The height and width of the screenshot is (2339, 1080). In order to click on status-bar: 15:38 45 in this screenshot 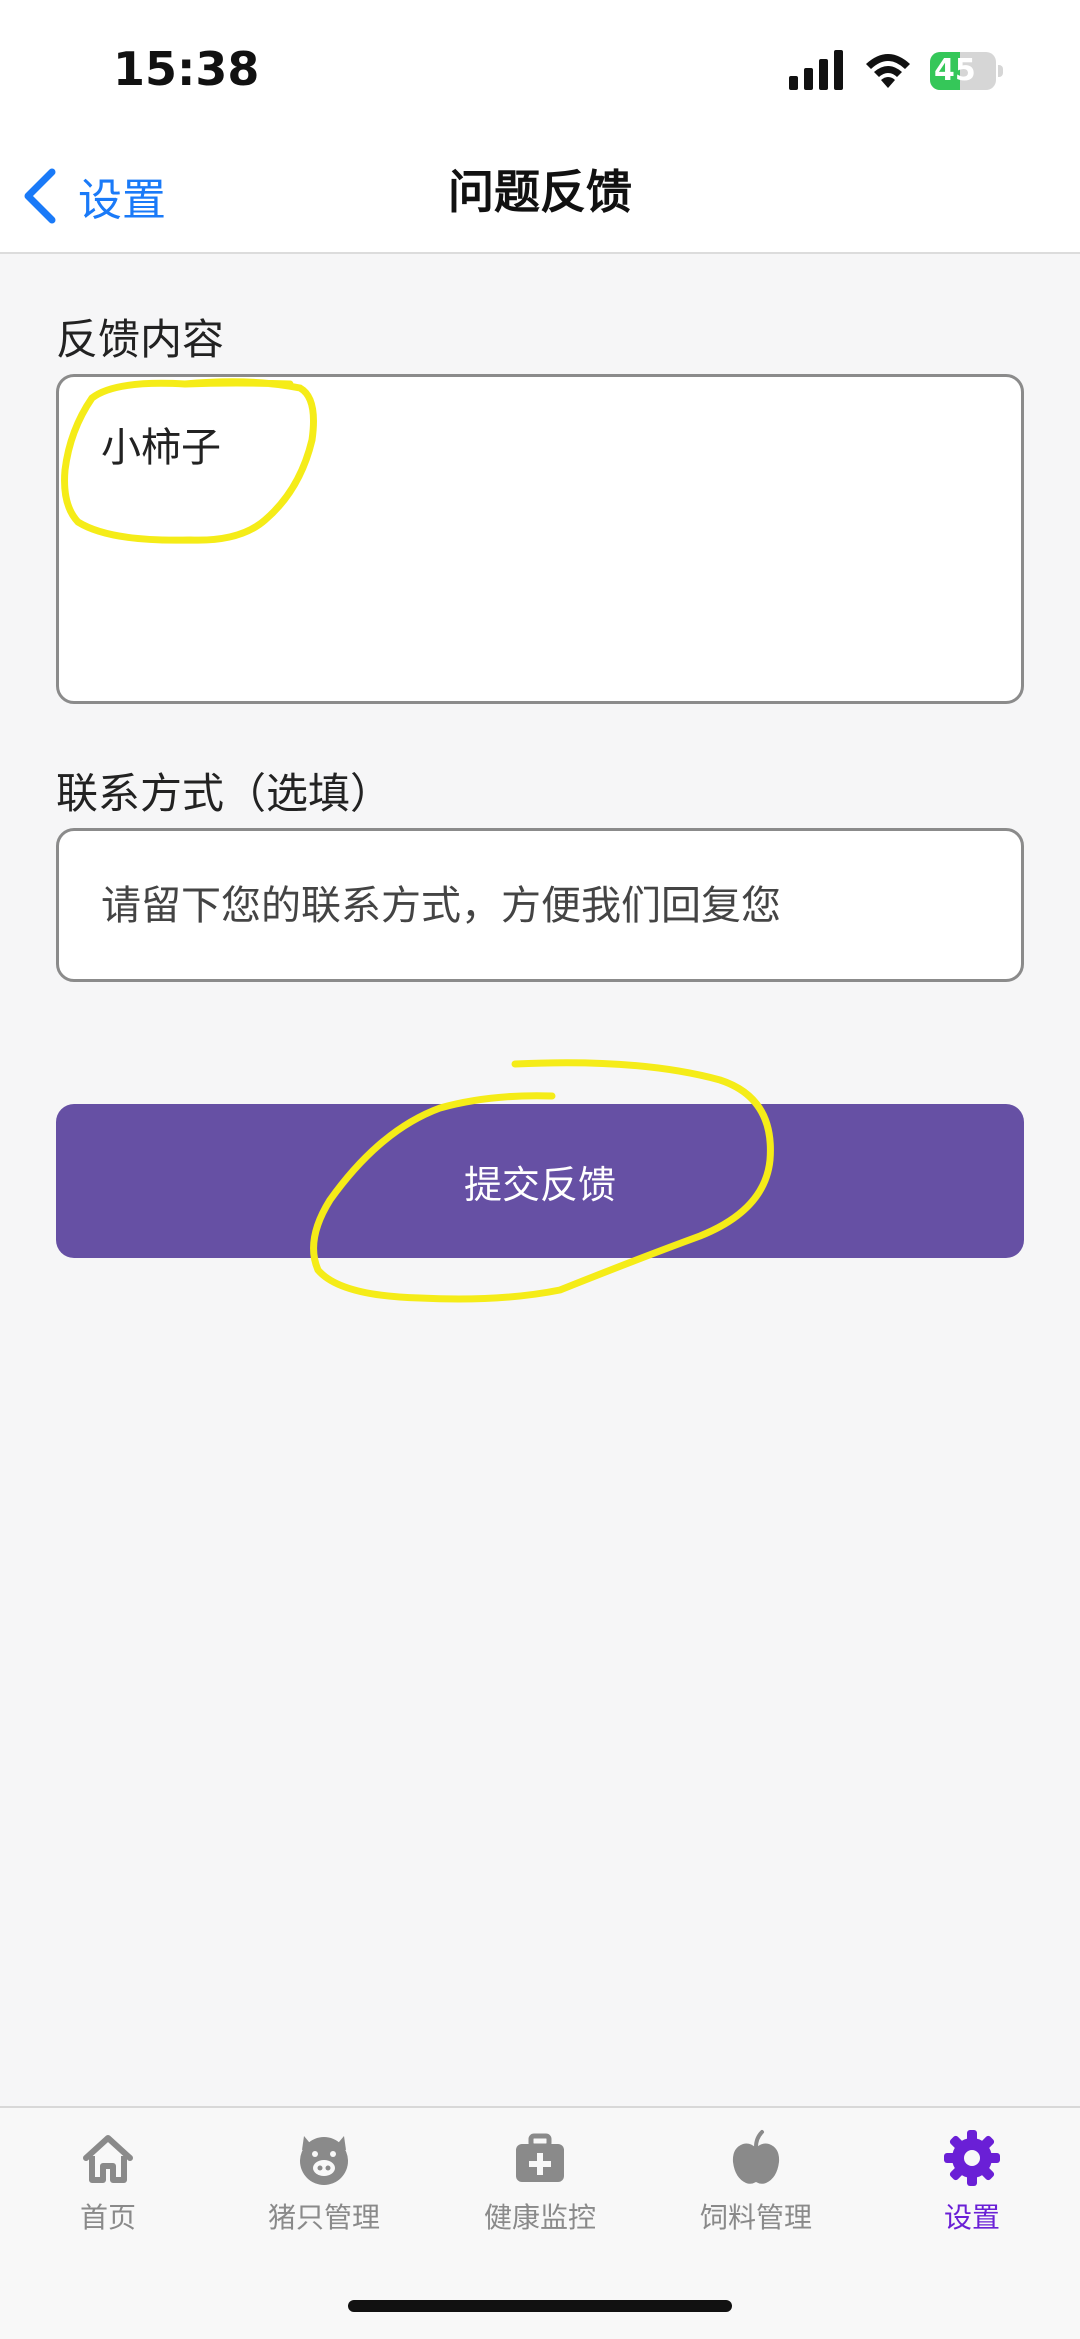, I will do `click(540, 75)`.